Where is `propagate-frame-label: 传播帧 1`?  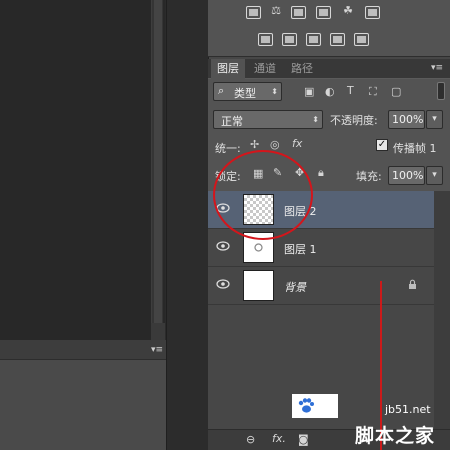
propagate-frame-label: 传播帧 1 is located at coordinates (415, 148).